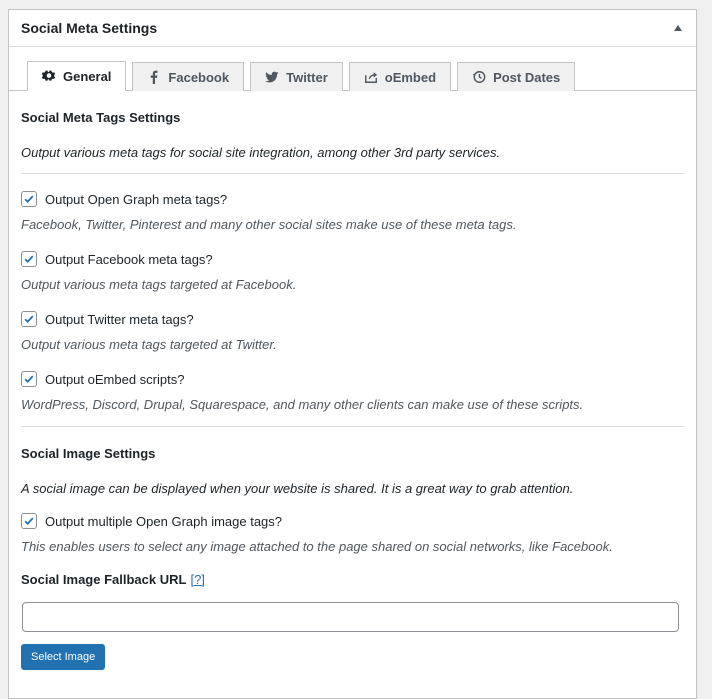  Describe the element at coordinates (352, 579) in the screenshot. I see `fallback-url-field: Social Image Fallback URL [?]` at that location.